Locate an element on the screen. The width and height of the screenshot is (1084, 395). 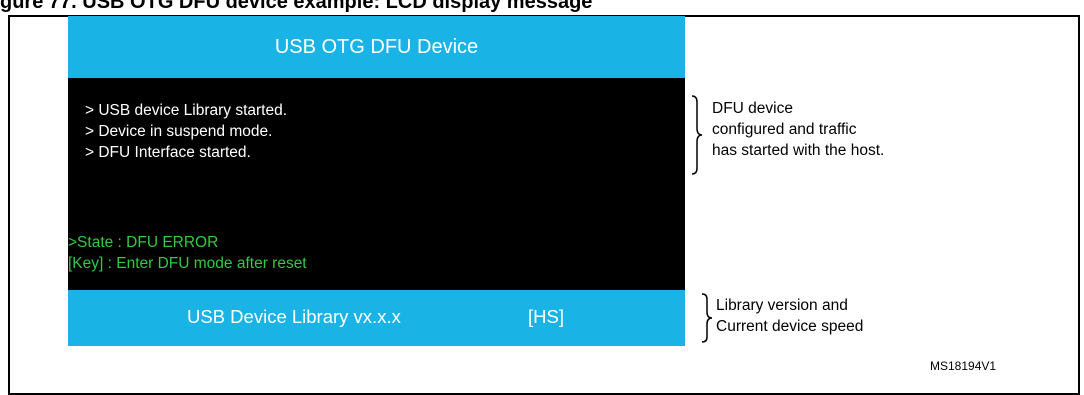
library-annotation: Library version and Current device speed is located at coordinates (789, 316).